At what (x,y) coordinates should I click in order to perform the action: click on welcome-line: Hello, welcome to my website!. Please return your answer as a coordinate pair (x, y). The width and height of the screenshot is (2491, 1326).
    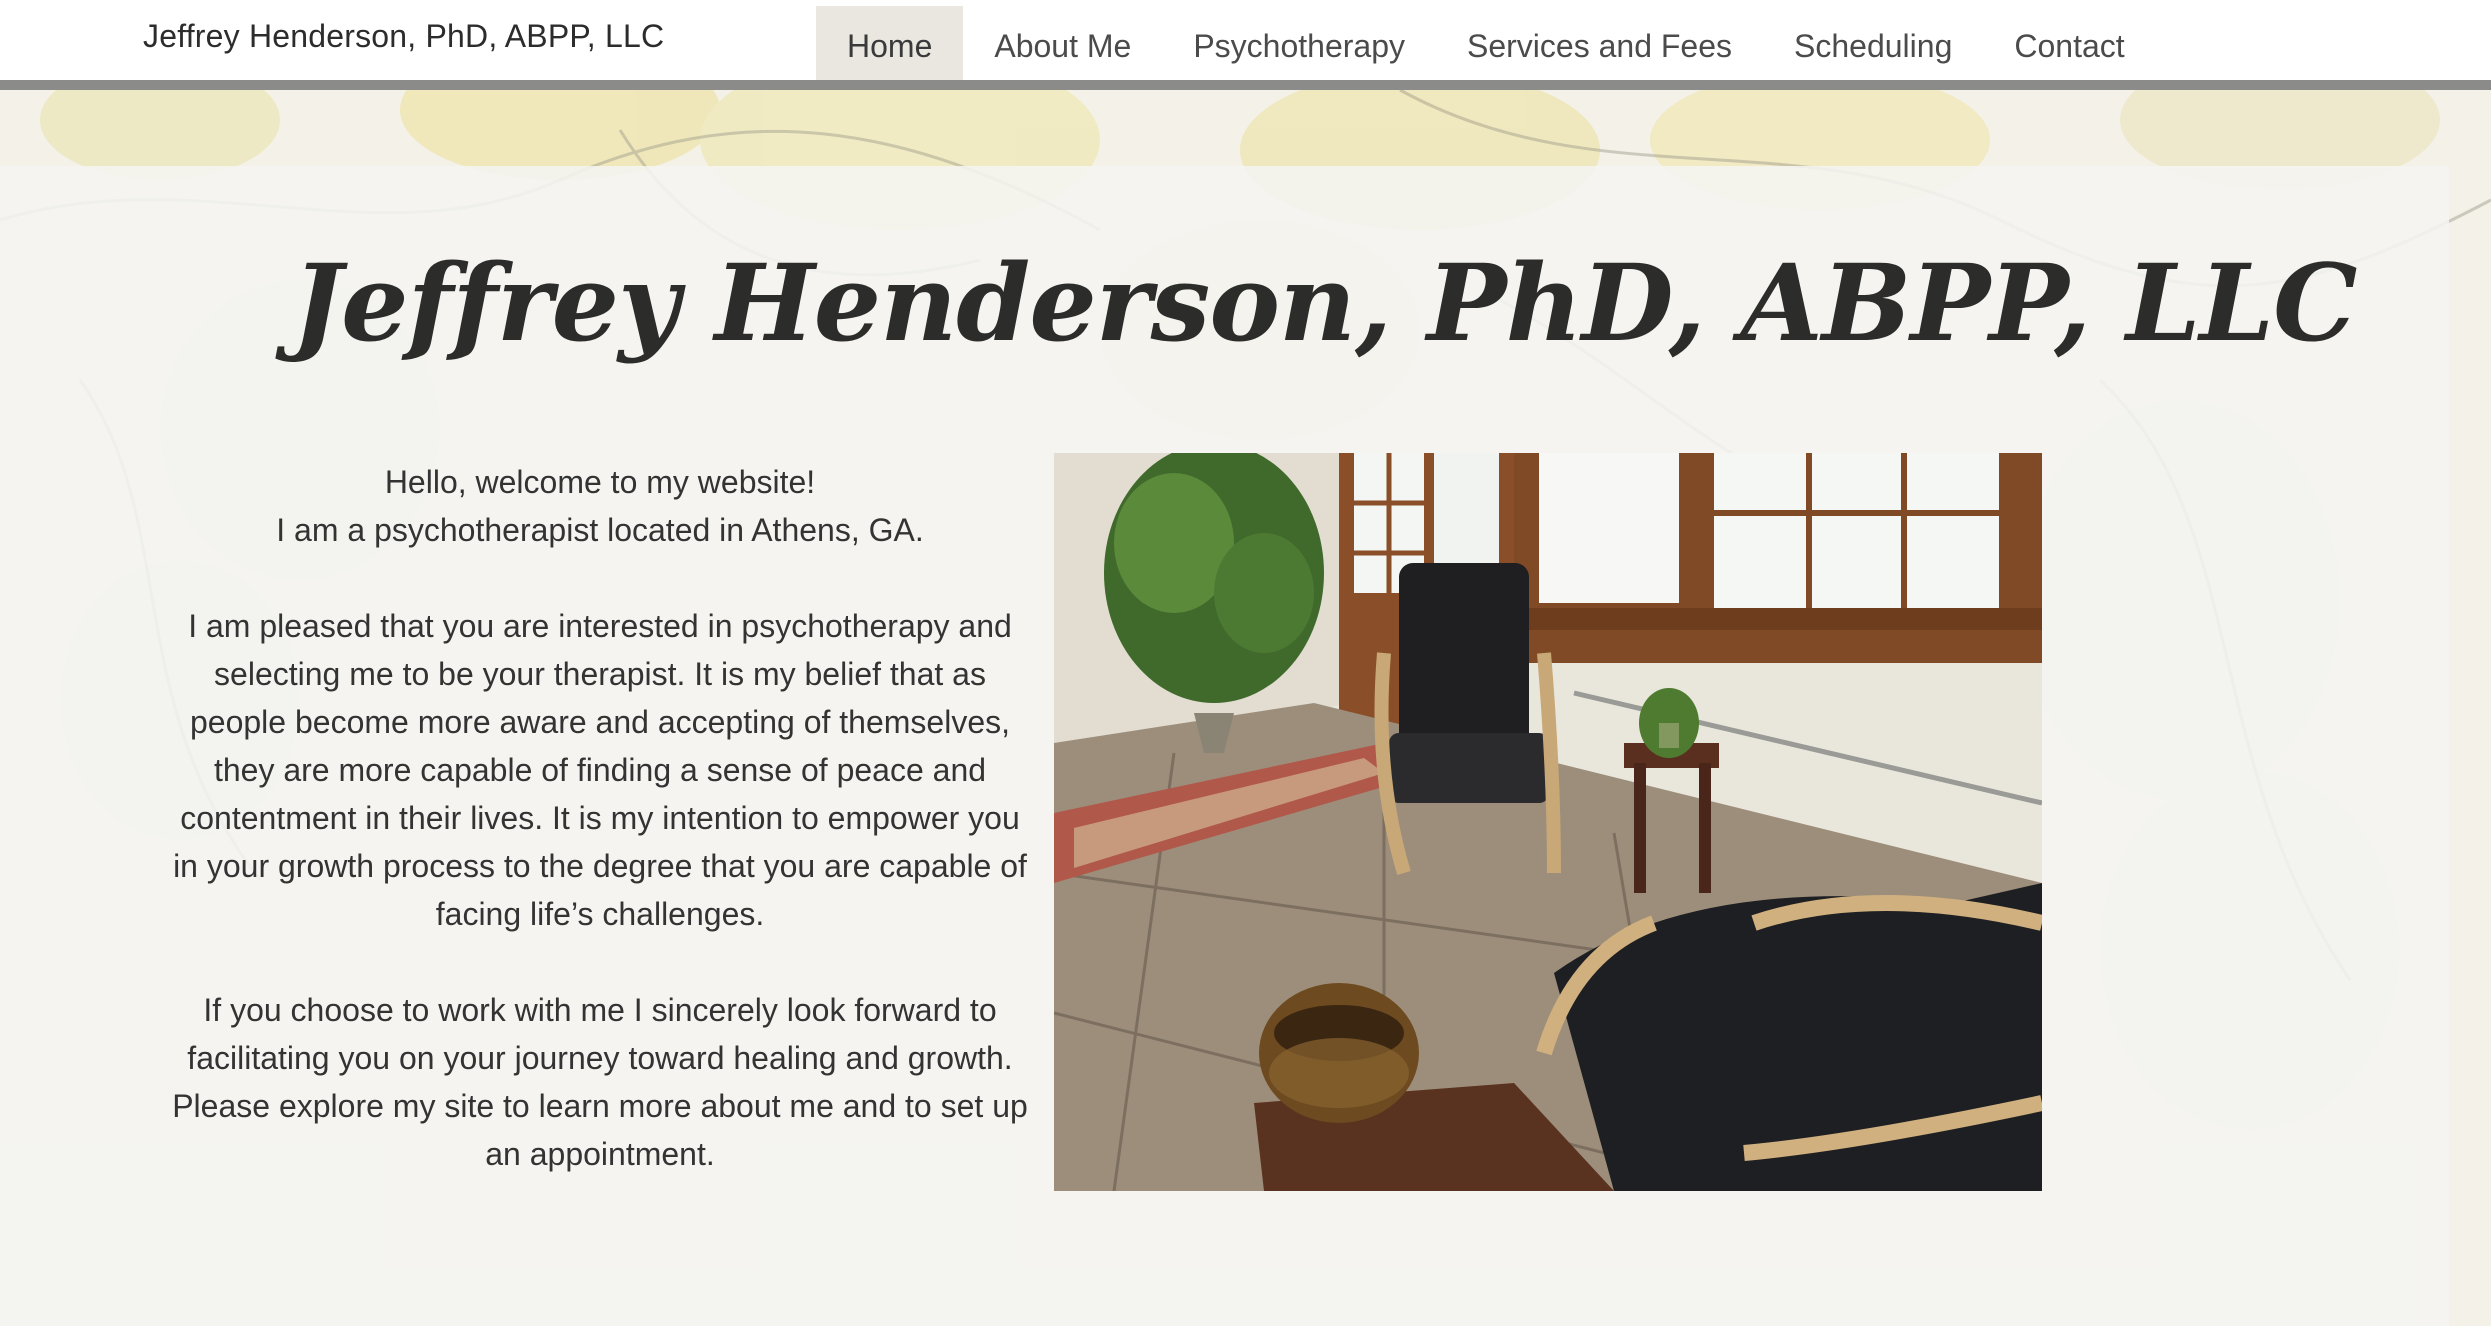
    Looking at the image, I should click on (600, 482).